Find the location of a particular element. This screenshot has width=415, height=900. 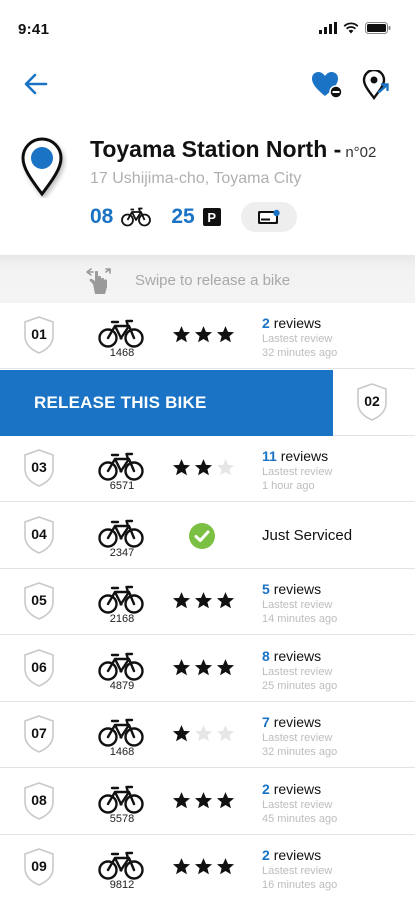

slot-badge: 01 is located at coordinates (39, 335).